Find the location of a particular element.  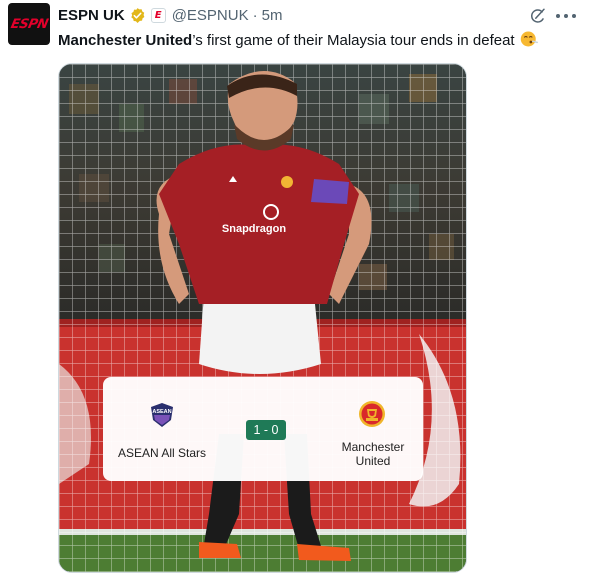

avatar: ESPN is located at coordinates (29, 24).